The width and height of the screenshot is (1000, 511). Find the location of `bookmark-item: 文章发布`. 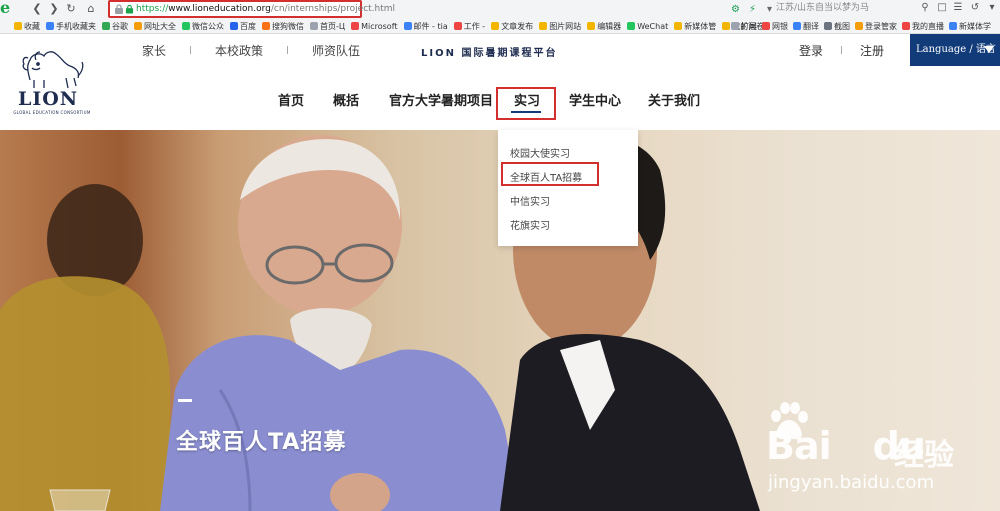

bookmark-item: 文章发布 is located at coordinates (512, 26).